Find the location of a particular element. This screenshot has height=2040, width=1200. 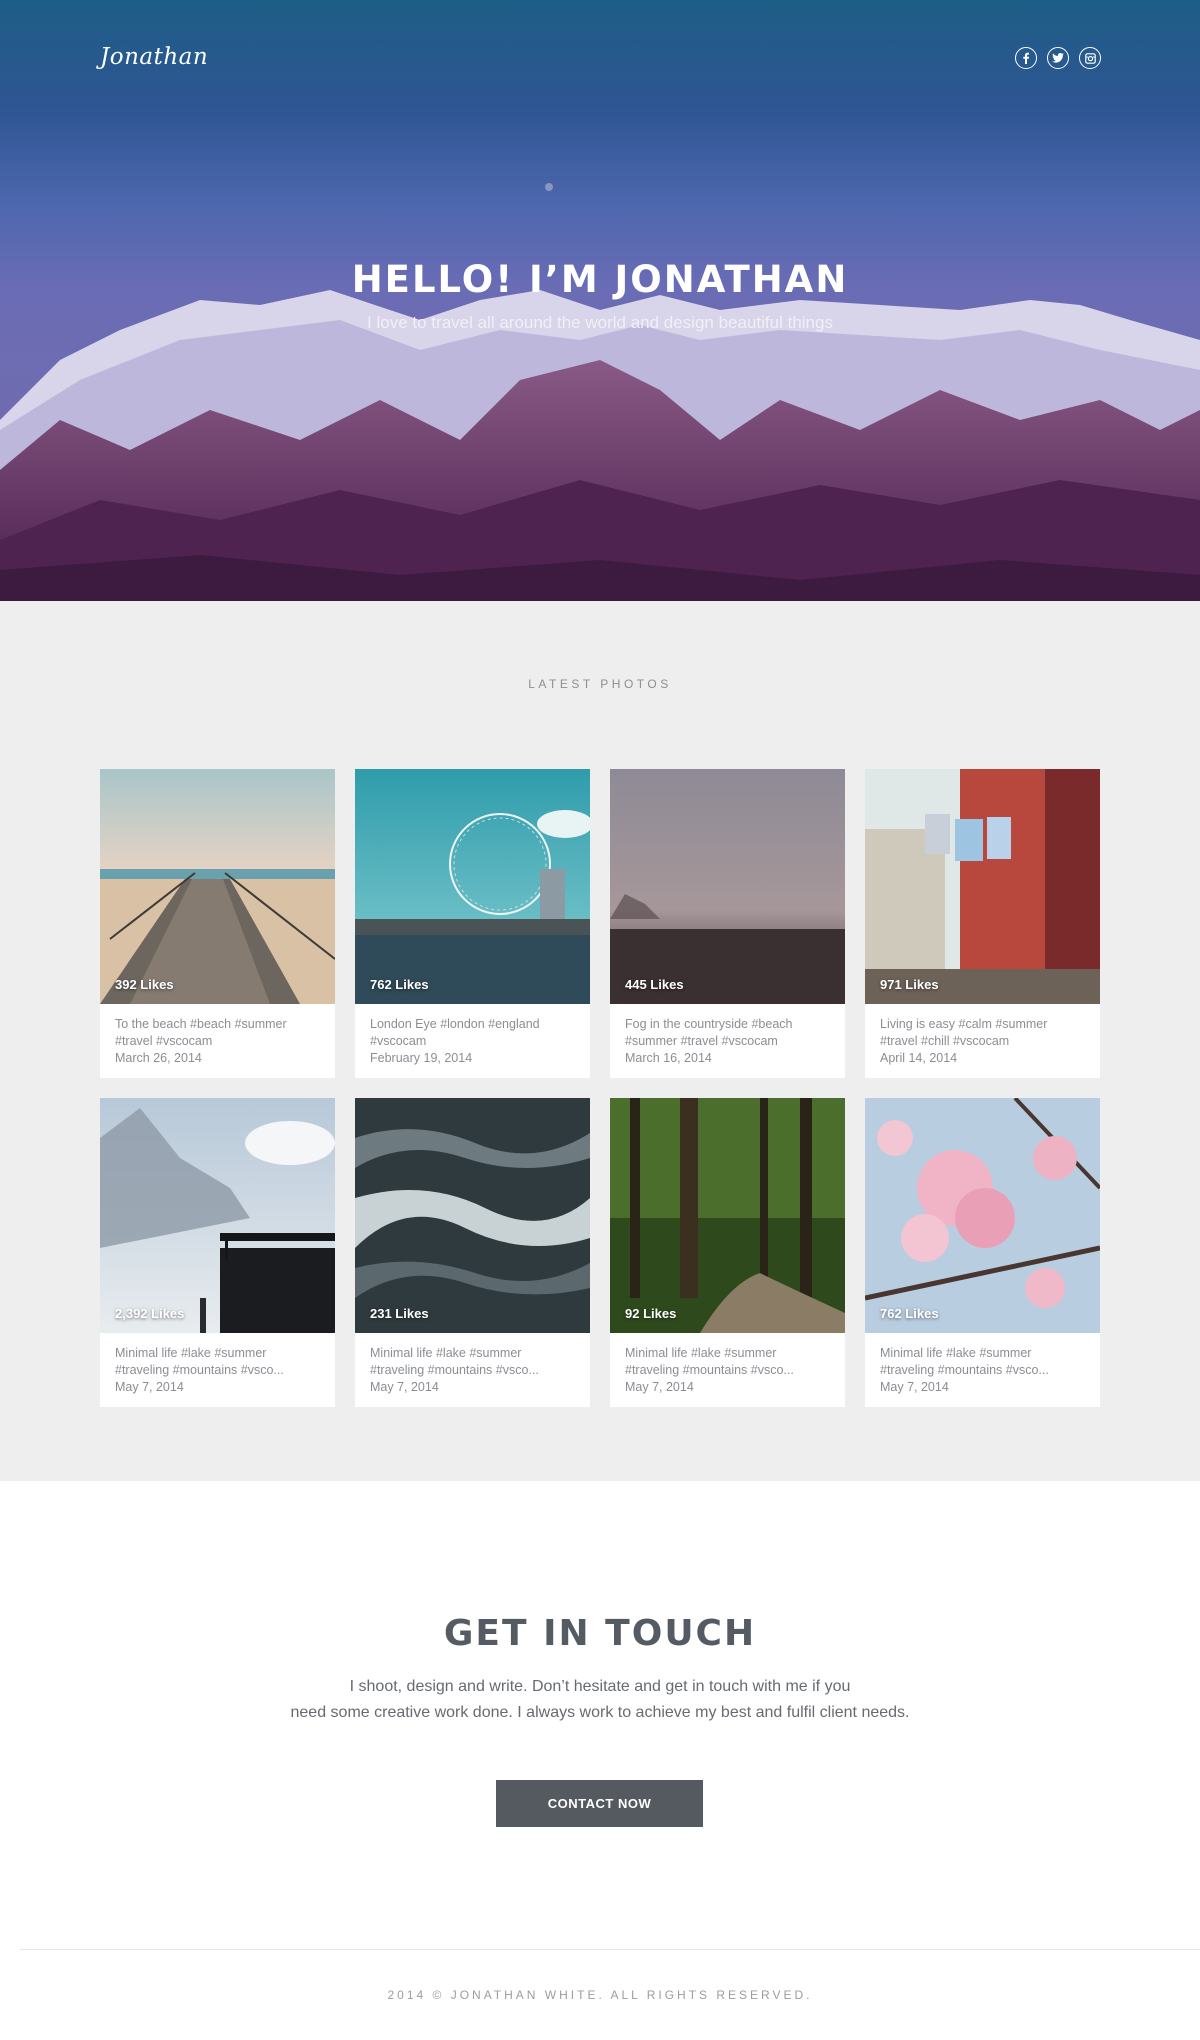

instagram-icon is located at coordinates (1090, 58).